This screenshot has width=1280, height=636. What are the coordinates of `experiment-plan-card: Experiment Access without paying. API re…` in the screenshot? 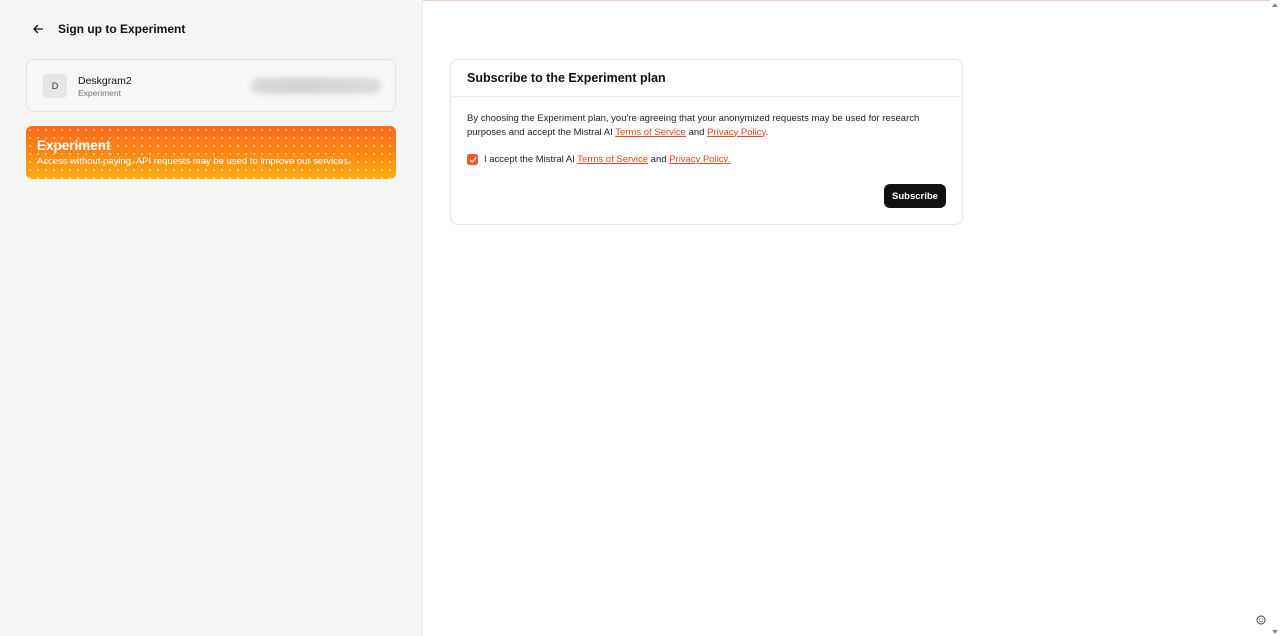 It's located at (211, 152).